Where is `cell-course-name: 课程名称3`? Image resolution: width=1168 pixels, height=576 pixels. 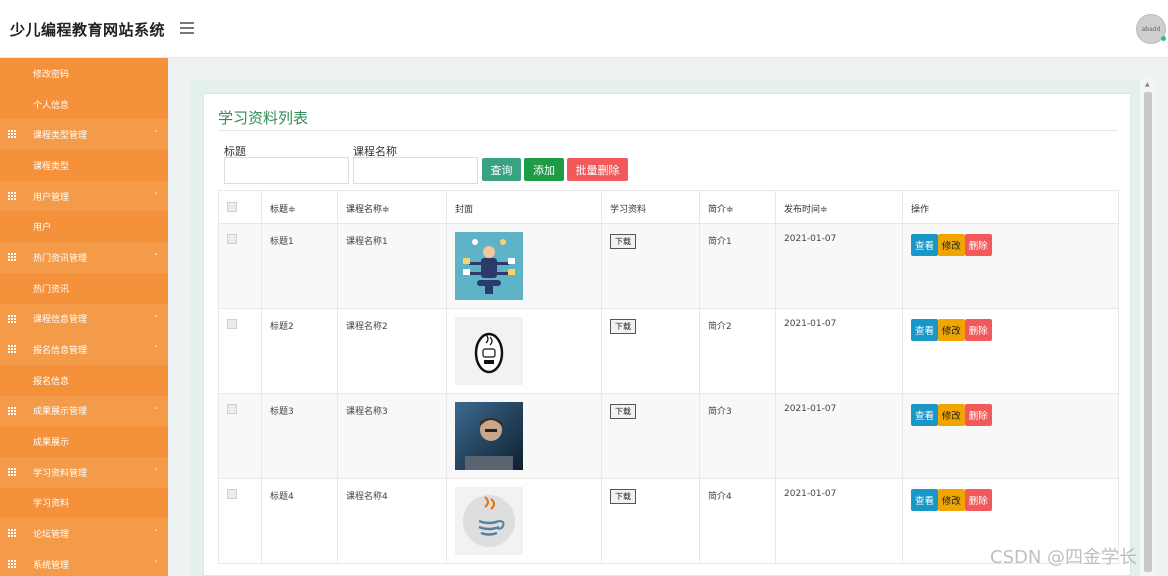 cell-course-name: 课程名称3 is located at coordinates (392, 436).